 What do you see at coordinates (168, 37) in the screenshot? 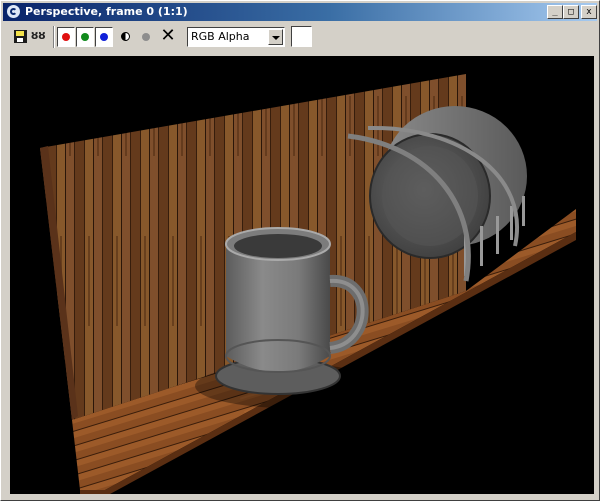
I see `clear-button: ✕` at bounding box center [168, 37].